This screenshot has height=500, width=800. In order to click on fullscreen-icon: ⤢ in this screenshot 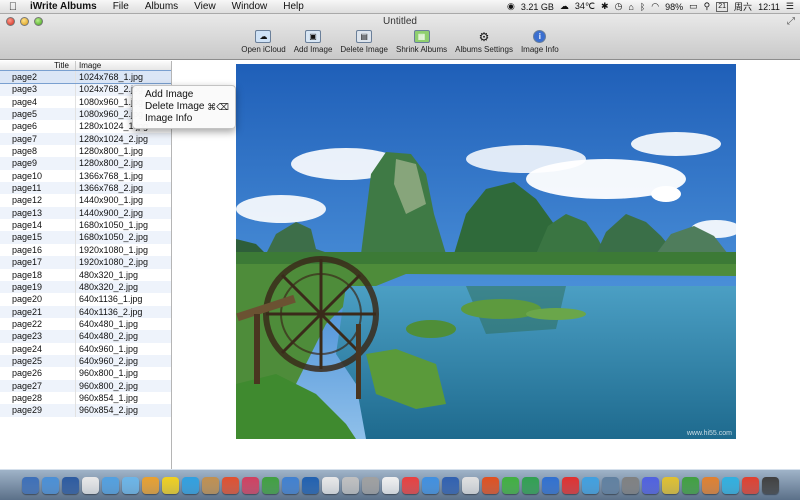, I will do `click(791, 21)`.